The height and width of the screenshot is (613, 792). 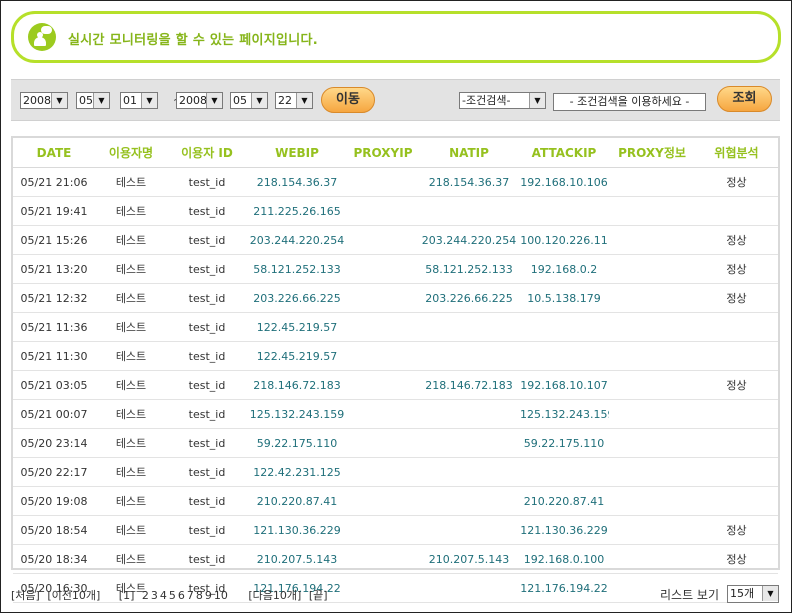 I want to click on cell-date: 05/20 22:17, so click(x=54, y=472).